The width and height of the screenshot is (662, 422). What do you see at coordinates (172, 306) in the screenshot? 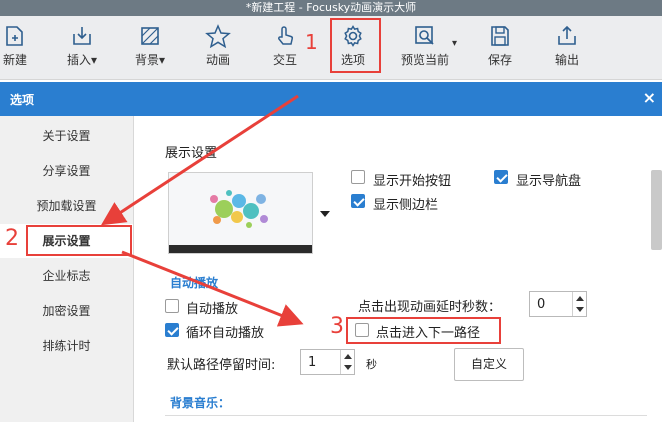
I see `auto-play-checkbox` at bounding box center [172, 306].